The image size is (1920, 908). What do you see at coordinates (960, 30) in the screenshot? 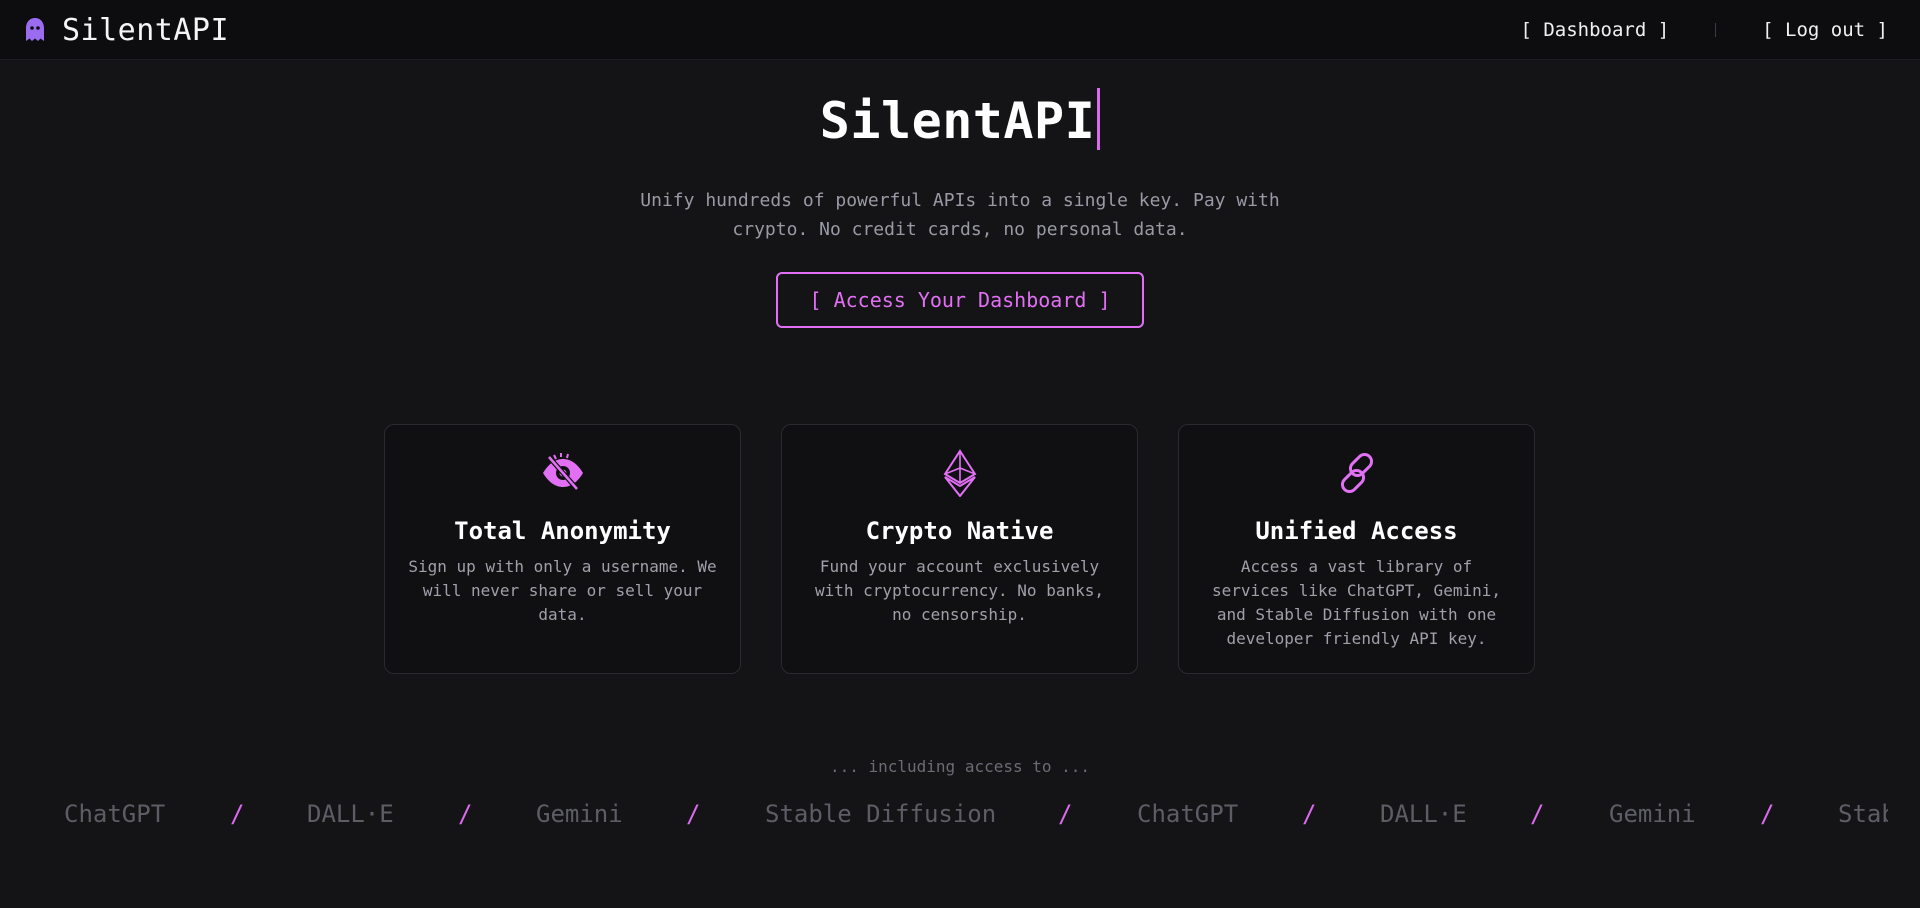
I see `top-navbar: SilentAPI [ Dashboard ] [ Log out ]` at bounding box center [960, 30].